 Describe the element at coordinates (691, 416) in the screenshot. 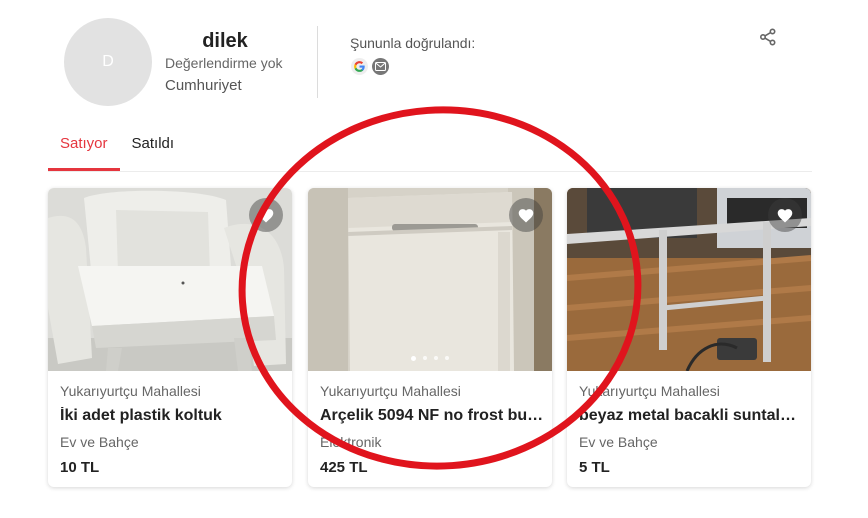

I see `listing-title: beyaz metal bacakli suntalam masa` at that location.